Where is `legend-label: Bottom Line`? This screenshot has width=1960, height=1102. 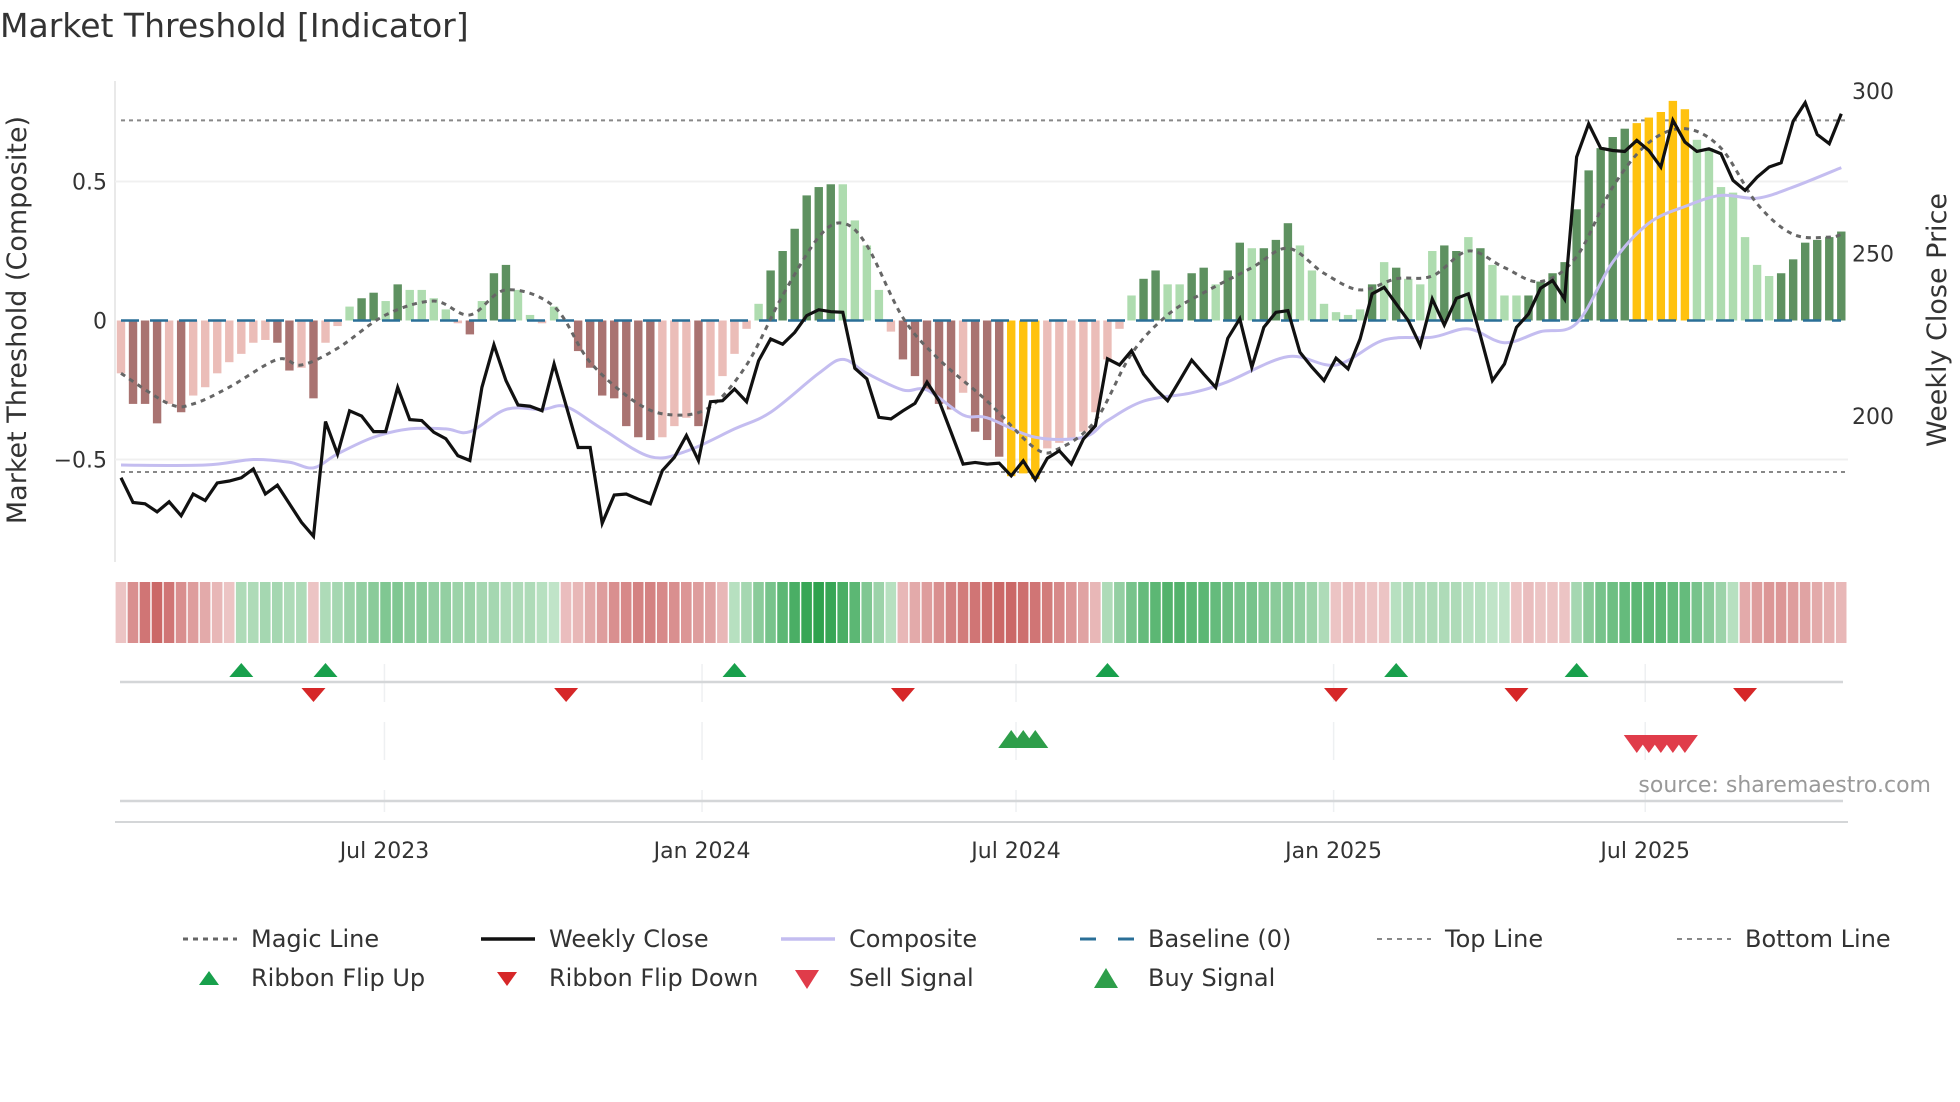 legend-label: Bottom Line is located at coordinates (1818, 939).